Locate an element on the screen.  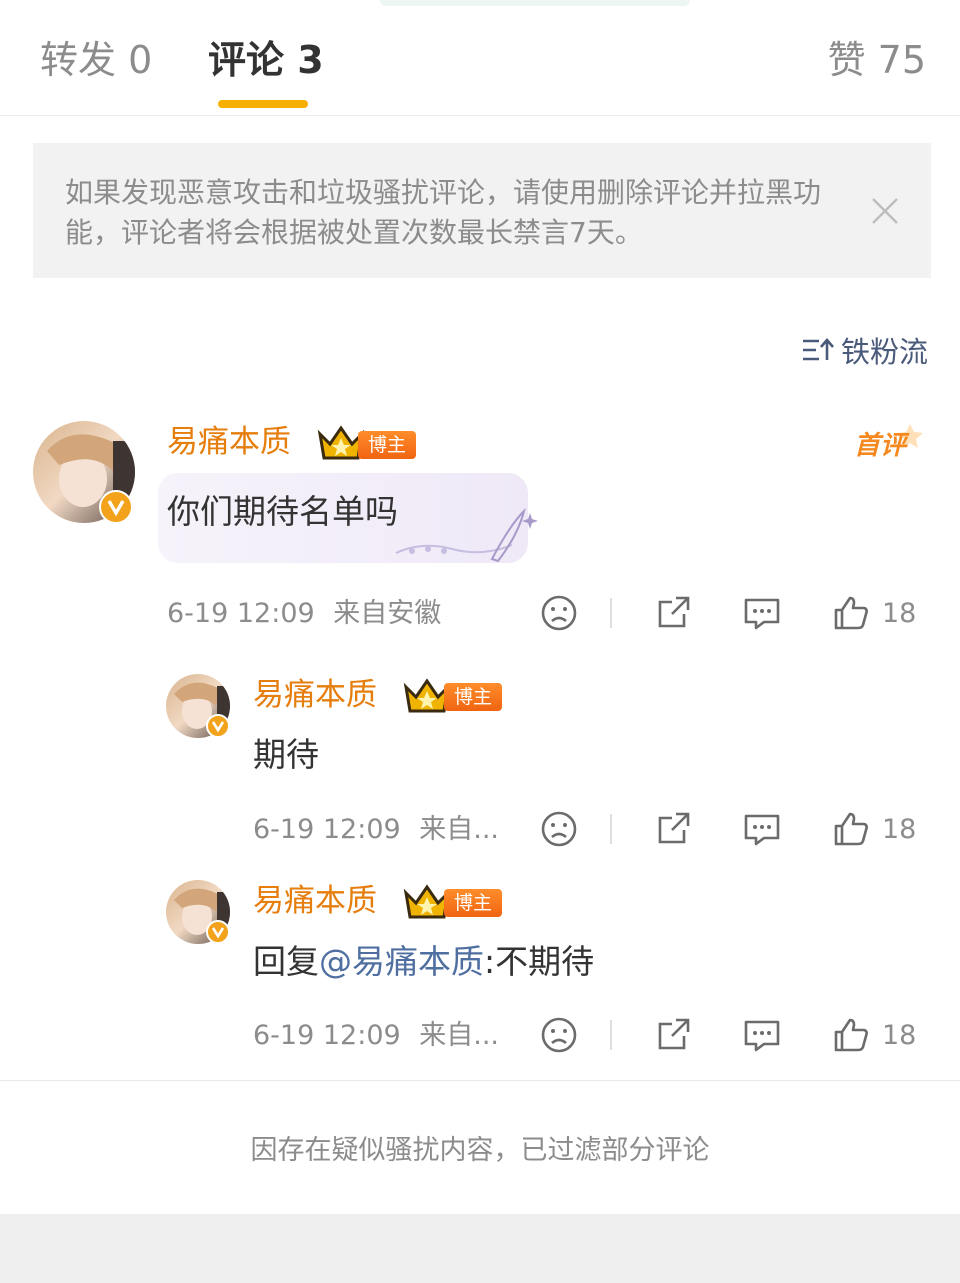
filter-note: 因存在疑似骚扰内容，已过滤部分评论 is located at coordinates (480, 1150).